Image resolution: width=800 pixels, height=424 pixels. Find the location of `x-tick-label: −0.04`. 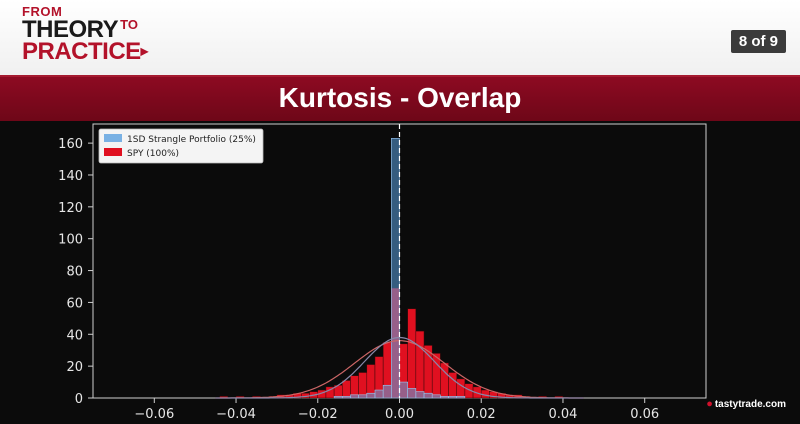

x-tick-label: −0.04 is located at coordinates (236, 414).